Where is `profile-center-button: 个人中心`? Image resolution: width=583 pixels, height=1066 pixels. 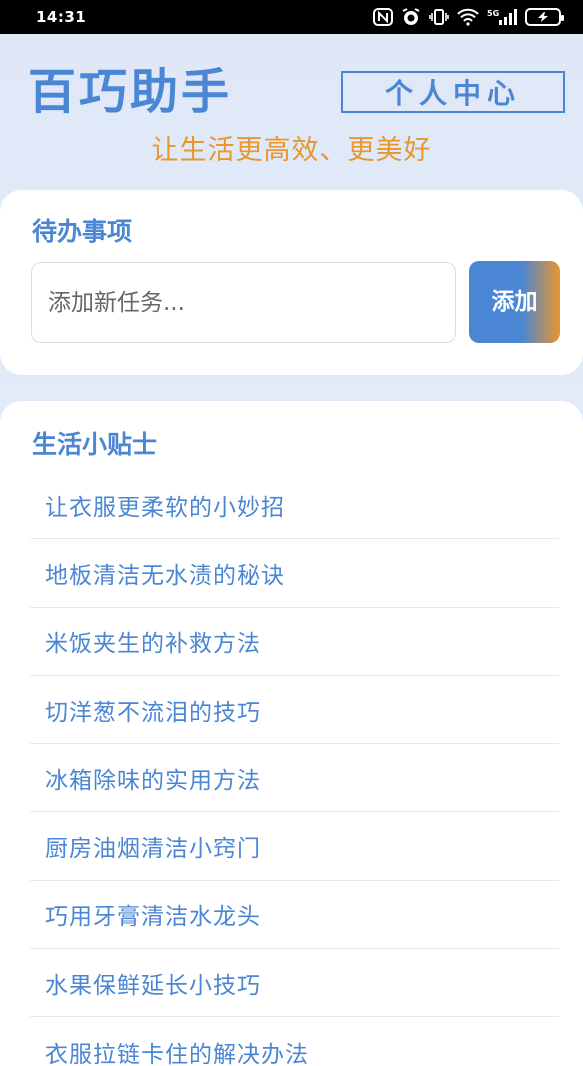 profile-center-button: 个人中心 is located at coordinates (453, 92).